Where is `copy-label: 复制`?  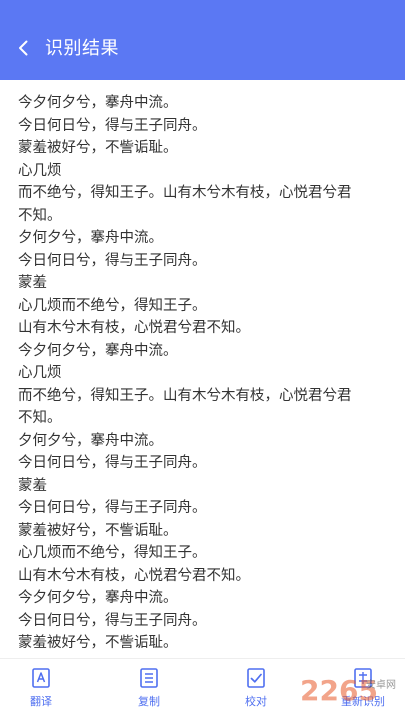 copy-label: 复制 is located at coordinates (149, 701).